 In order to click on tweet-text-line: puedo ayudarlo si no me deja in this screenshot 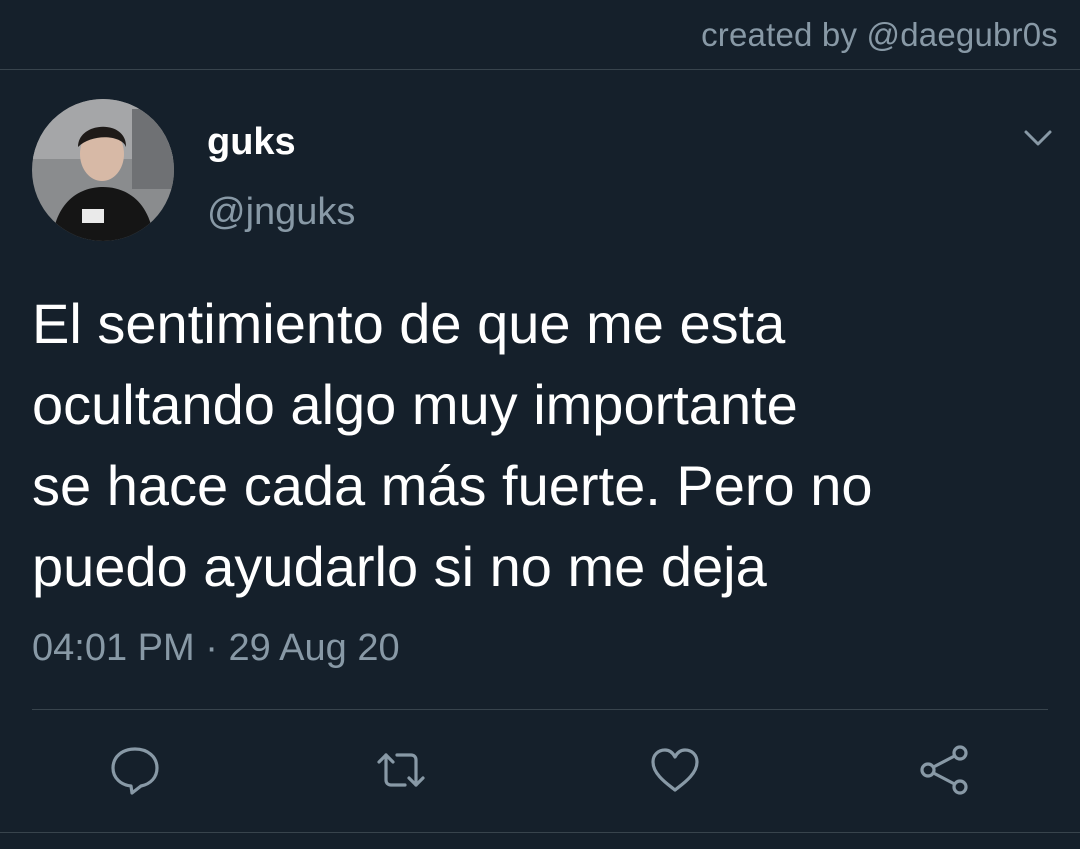, I will do `click(399, 566)`.